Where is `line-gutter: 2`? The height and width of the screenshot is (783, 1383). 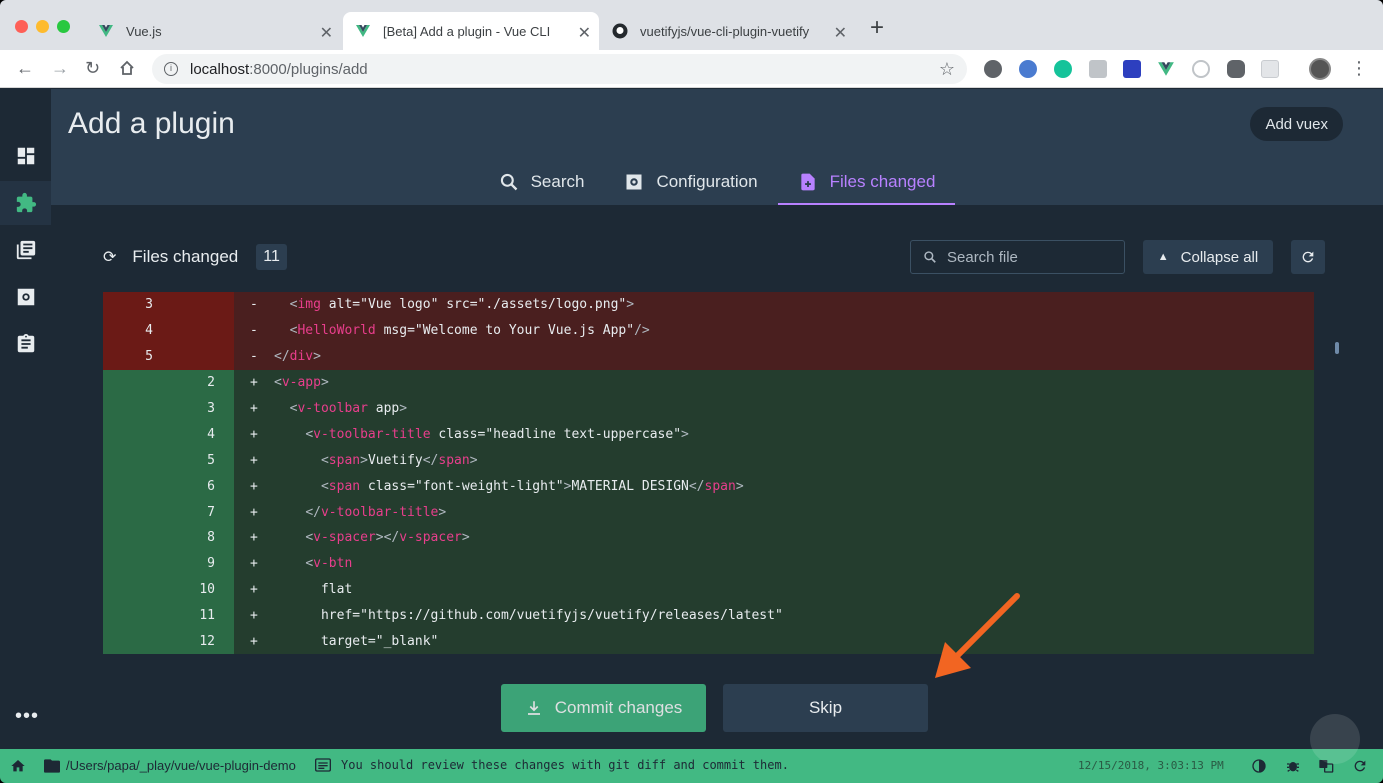 line-gutter: 2 is located at coordinates (168, 382).